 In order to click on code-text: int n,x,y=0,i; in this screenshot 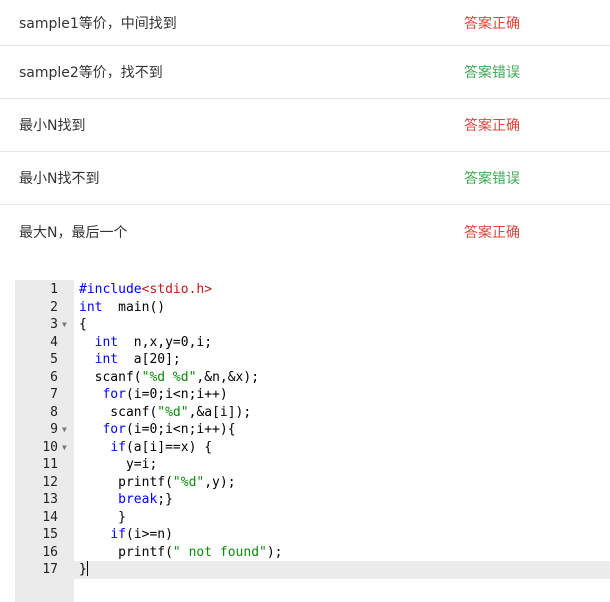, I will do `click(145, 343)`.